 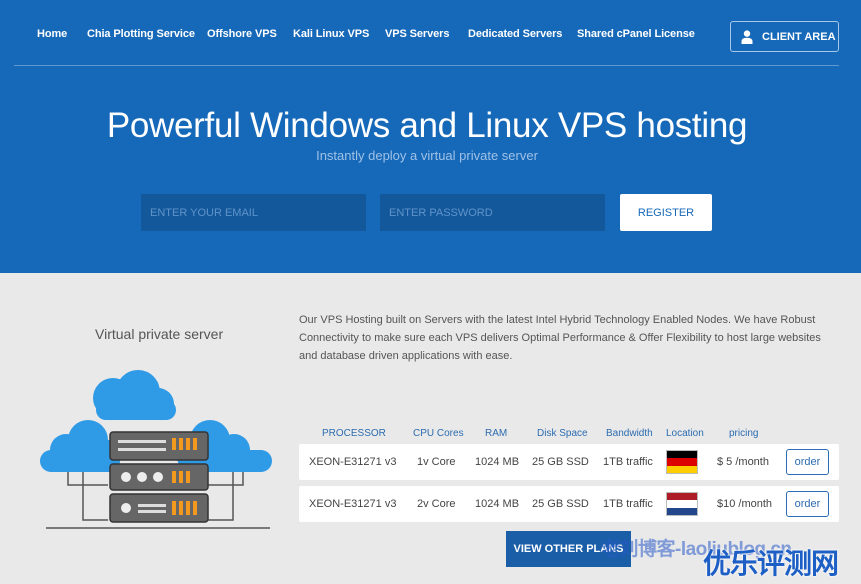 What do you see at coordinates (427, 125) in the screenshot?
I see `hero-title: Powerful Windows and Linux VPS hosting` at bounding box center [427, 125].